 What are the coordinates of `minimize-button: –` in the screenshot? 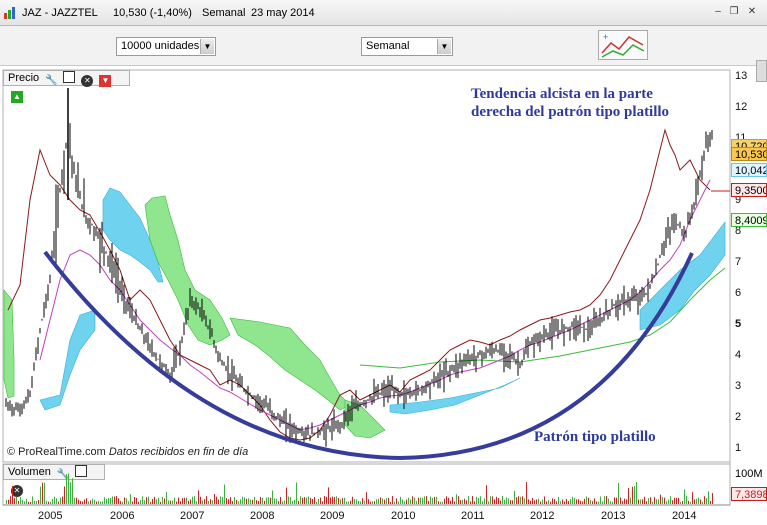 It's located at (718, 12).